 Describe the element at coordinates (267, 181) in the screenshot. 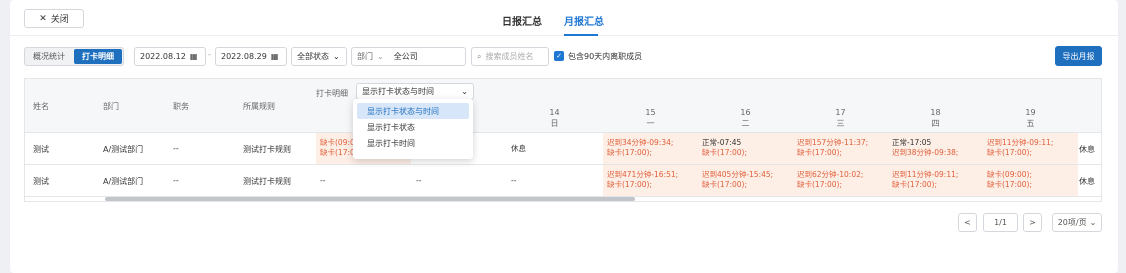

I see `cell-rule: 测试打卡规则` at that location.